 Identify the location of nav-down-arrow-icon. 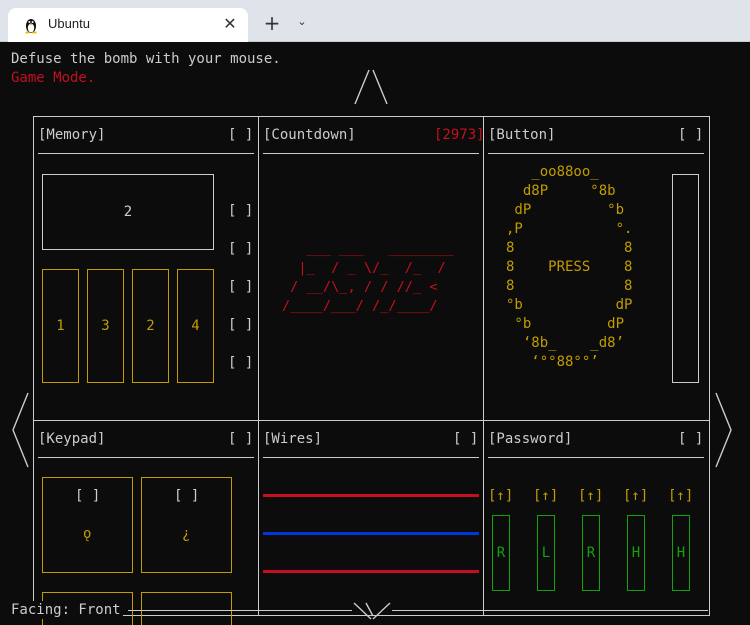
(372, 611).